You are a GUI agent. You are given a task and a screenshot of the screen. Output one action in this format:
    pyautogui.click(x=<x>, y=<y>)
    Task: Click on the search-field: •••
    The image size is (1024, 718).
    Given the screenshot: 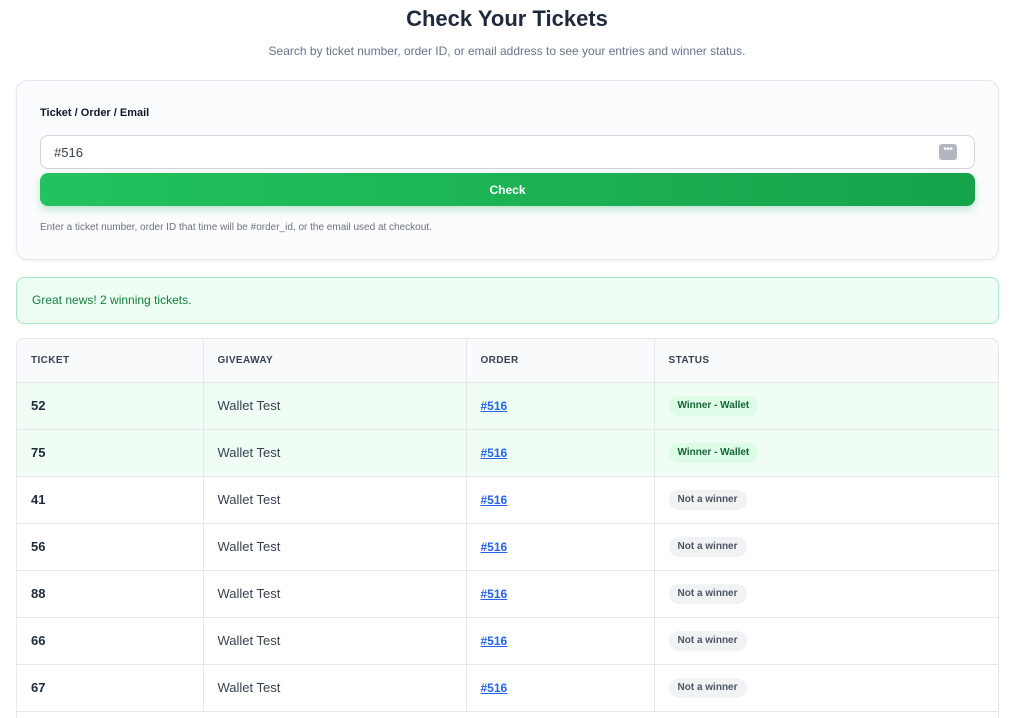 What is the action you would take?
    pyautogui.click(x=507, y=152)
    